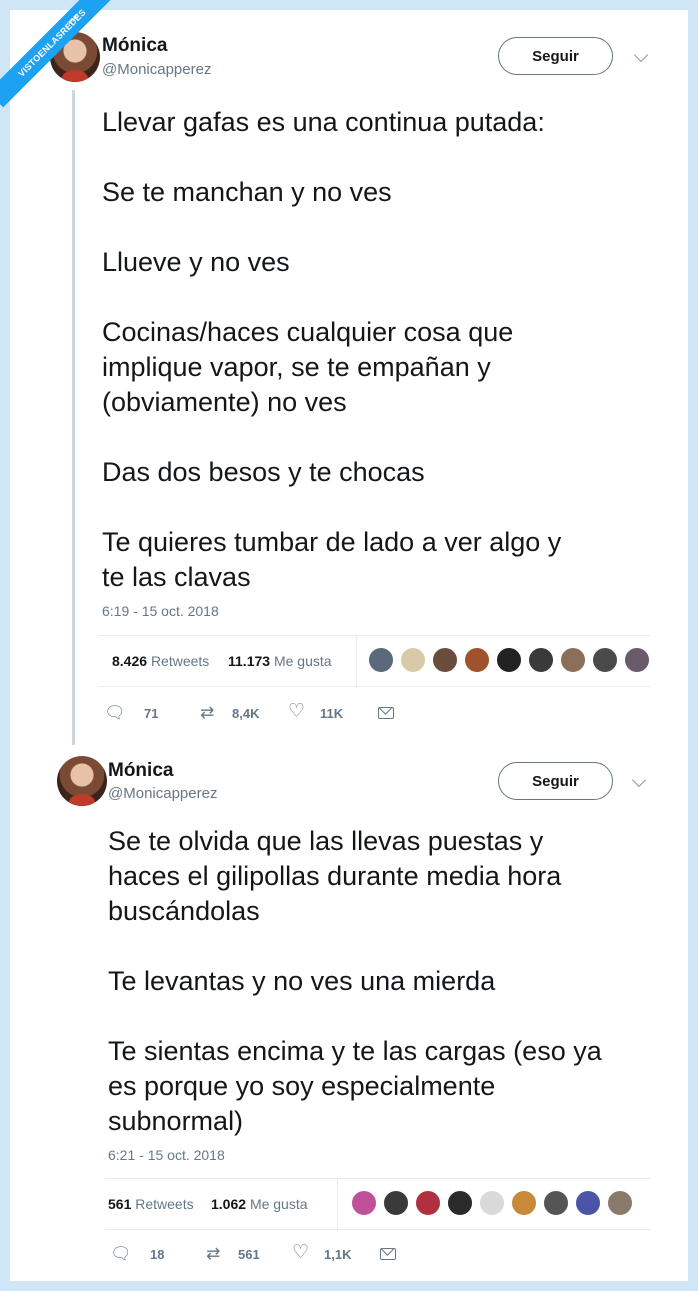 The image size is (698, 1291). What do you see at coordinates (151, 713) in the screenshot?
I see `reply-count: 71` at bounding box center [151, 713].